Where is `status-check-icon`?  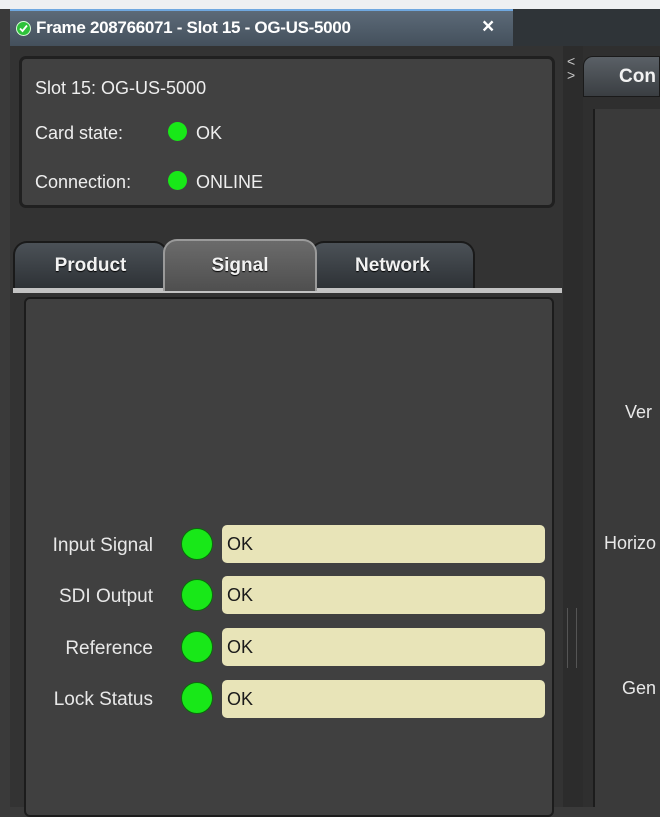
status-check-icon is located at coordinates (23, 28).